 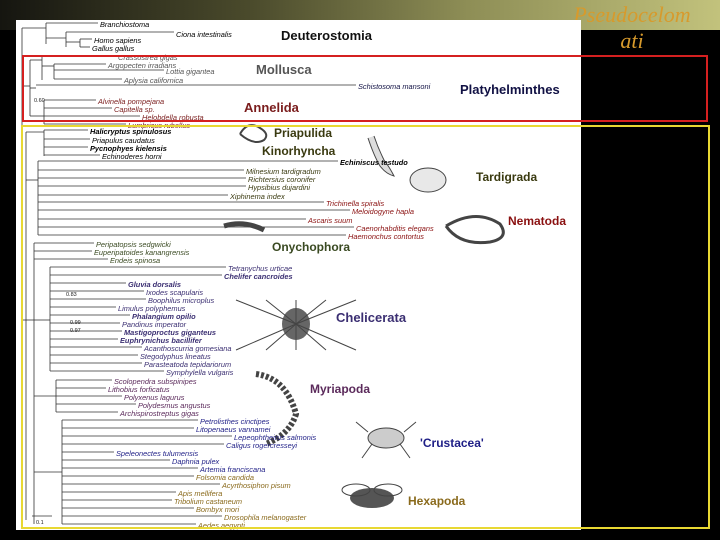 What do you see at coordinates (365, 88) in the screenshot?
I see `highlight-box-red` at bounding box center [365, 88].